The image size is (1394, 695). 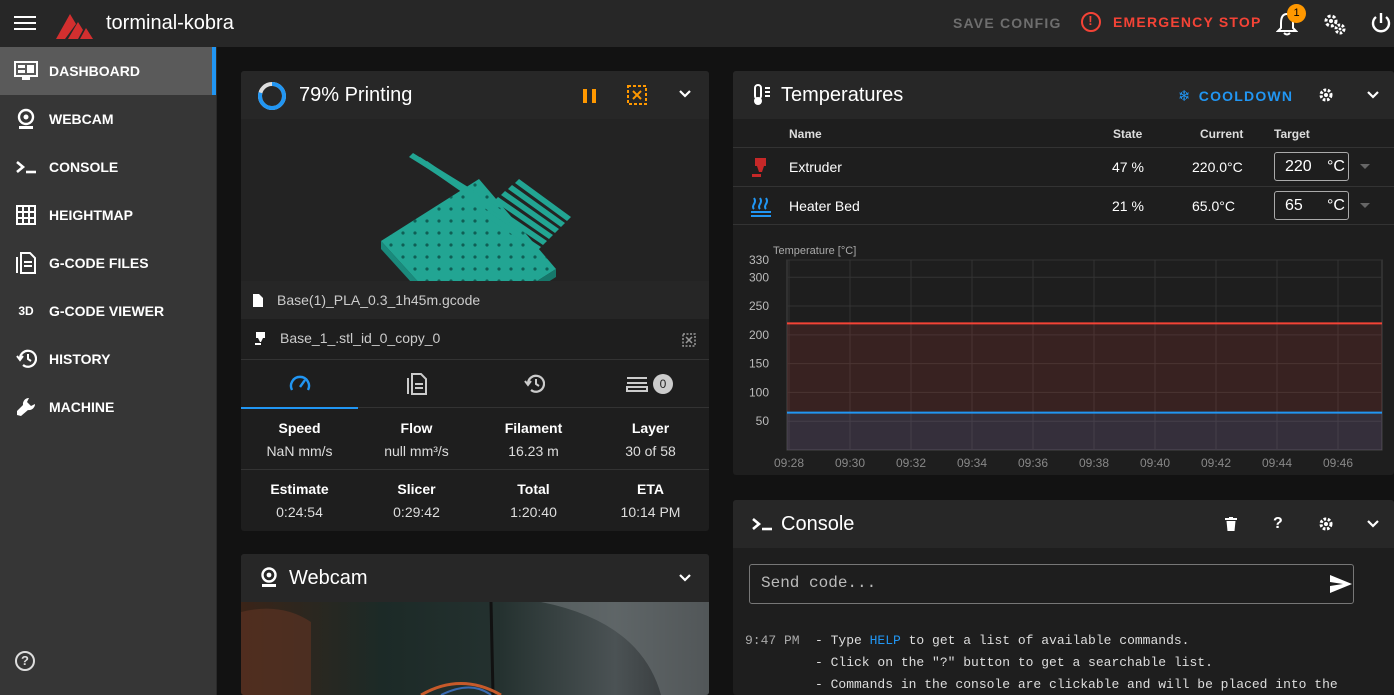 What do you see at coordinates (759, 392) in the screenshot?
I see `chart-ytick-label: 100` at bounding box center [759, 392].